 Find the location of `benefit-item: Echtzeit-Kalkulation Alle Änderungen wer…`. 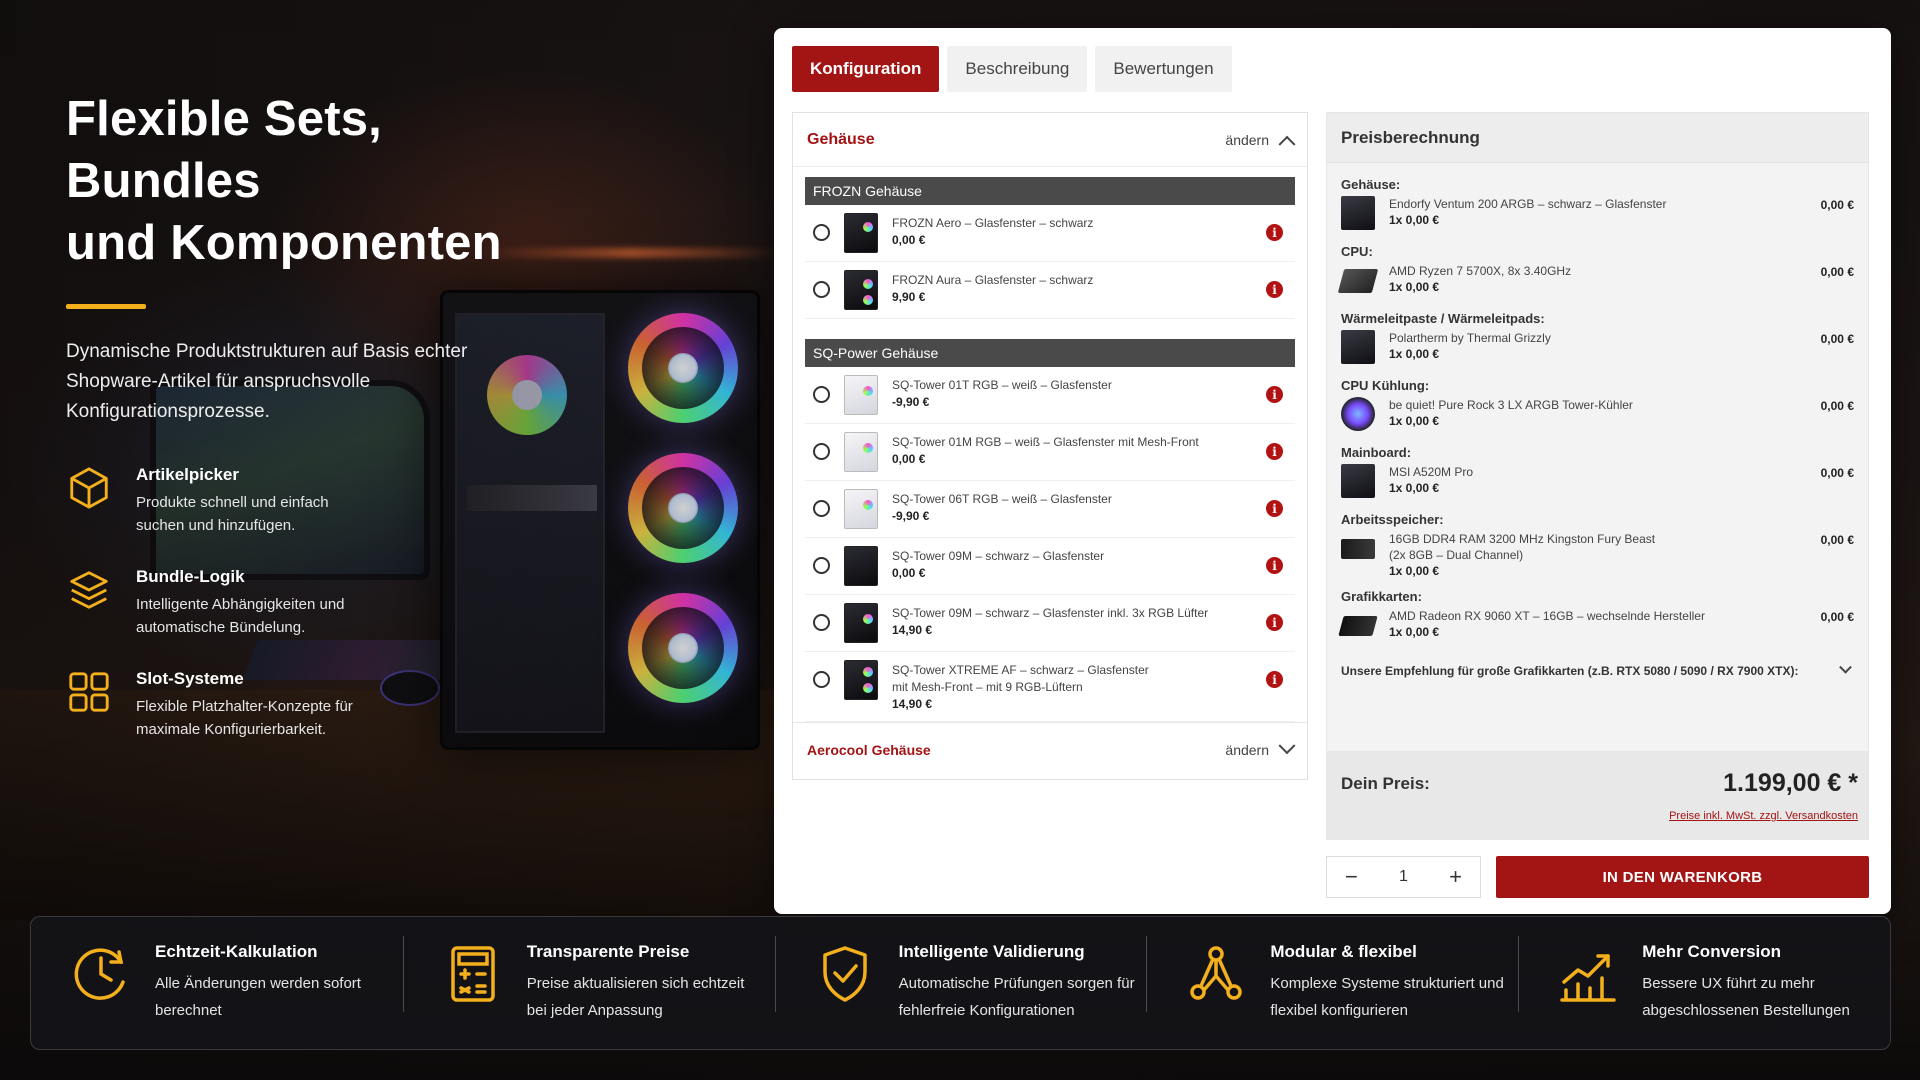

benefit-item: Echtzeit-Kalkulation Alle Änderungen wer… is located at coordinates (217, 983).